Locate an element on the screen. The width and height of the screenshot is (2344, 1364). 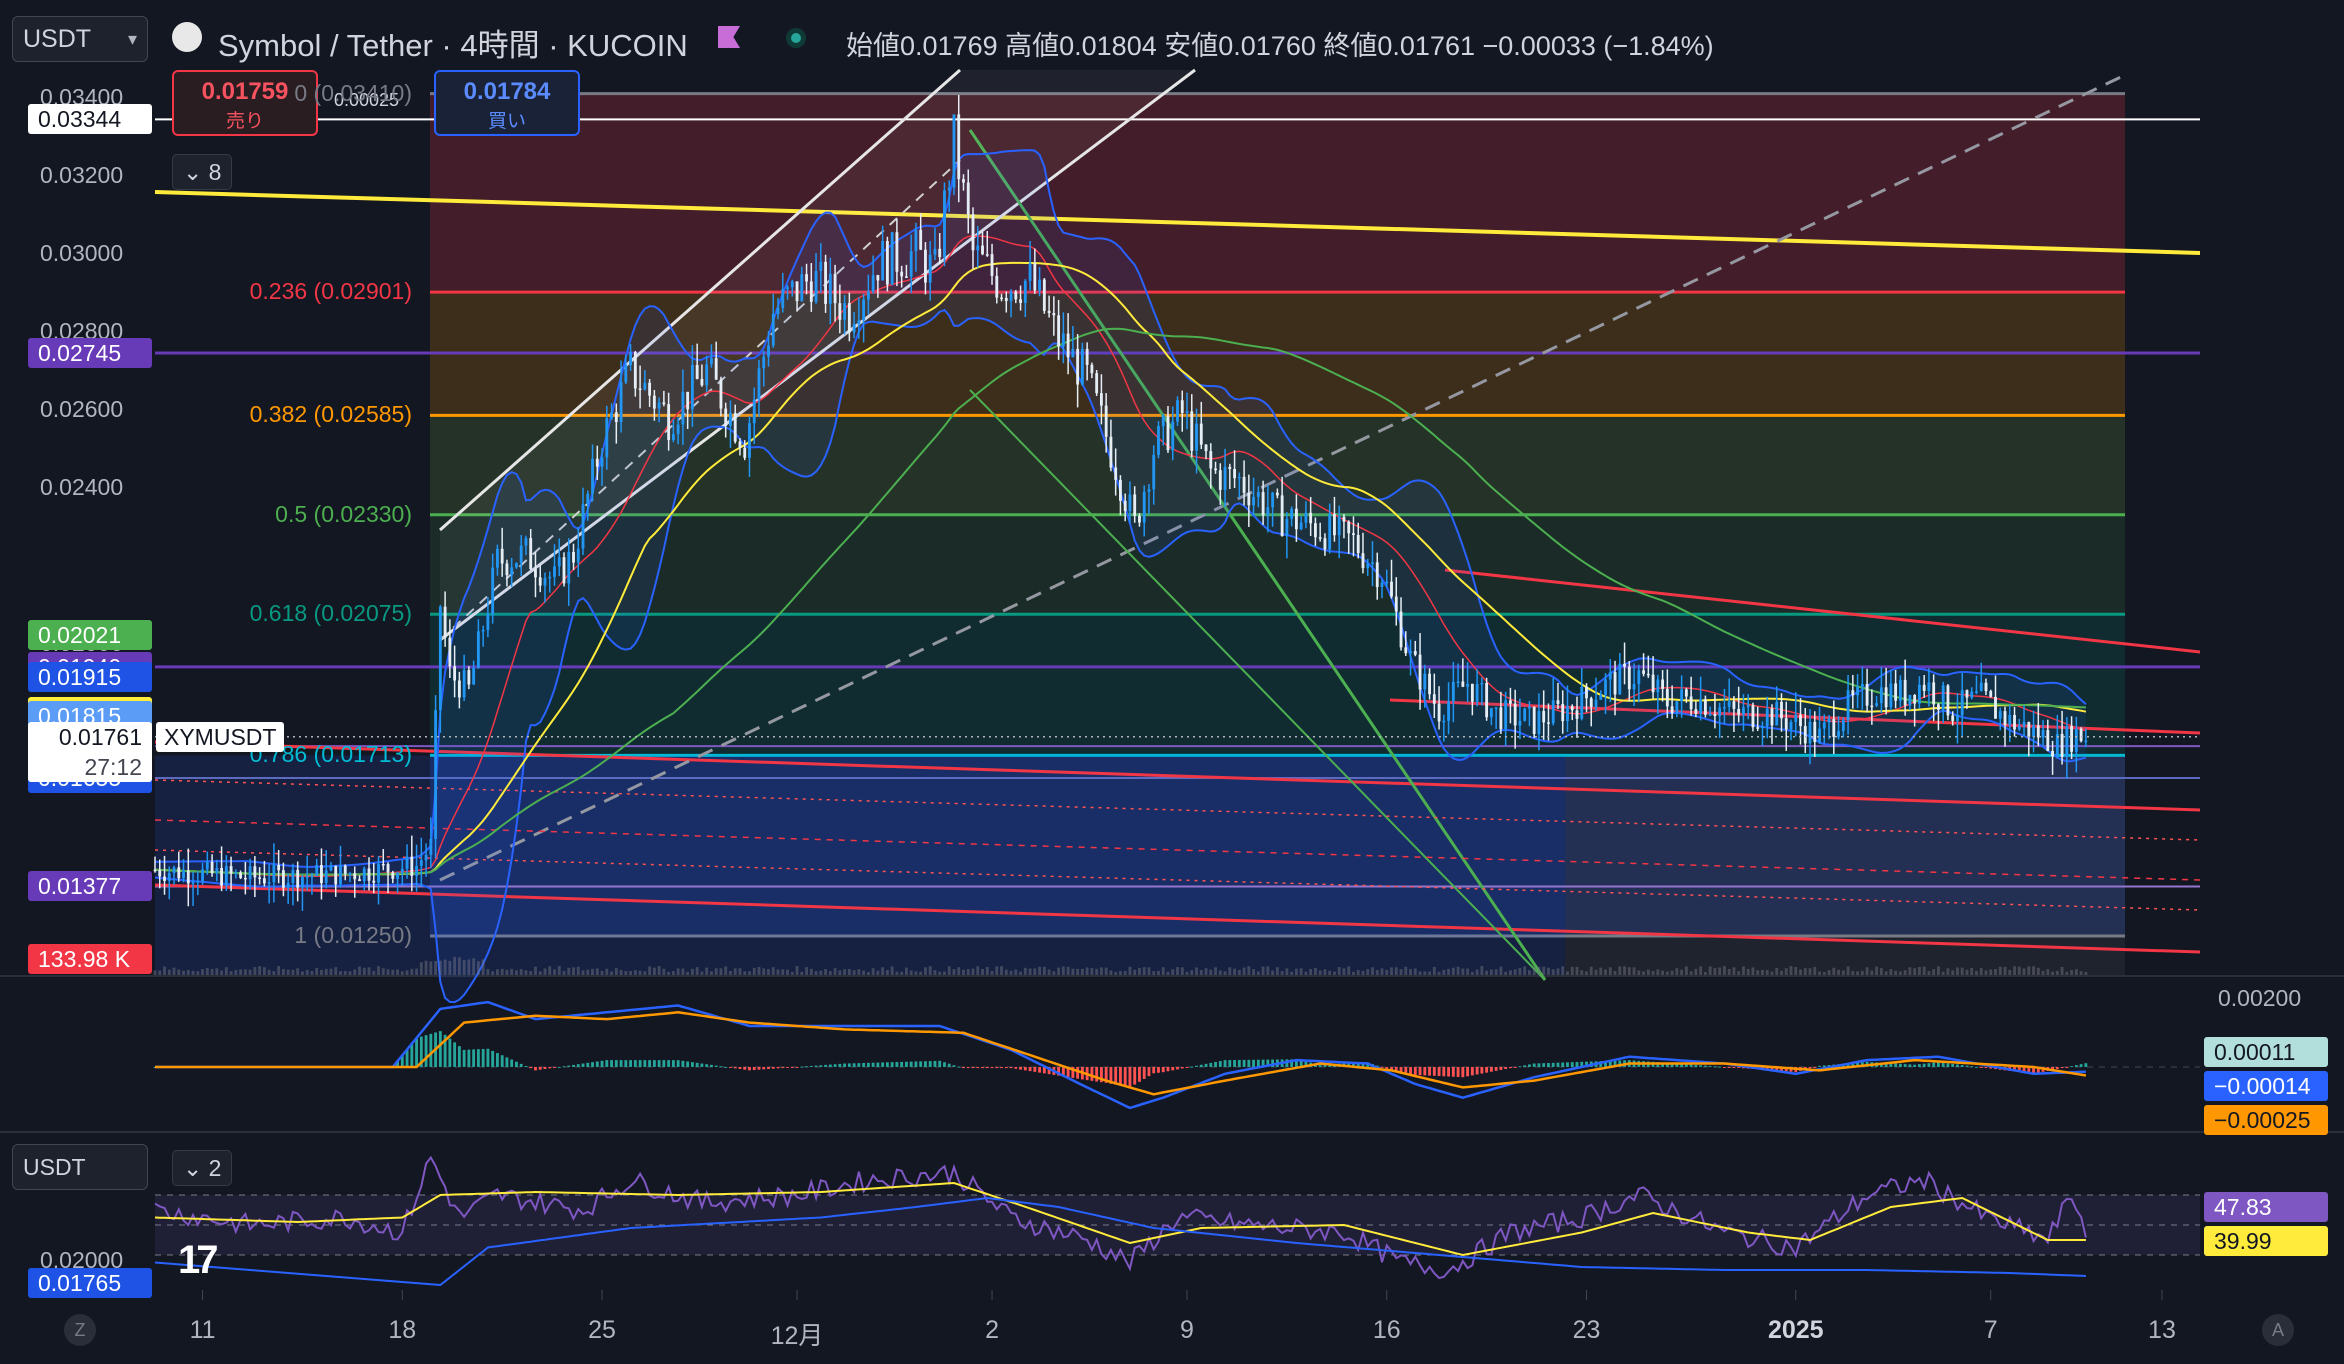
rsi-collapse-button: ⌄ 2 is located at coordinates (202, 1168).